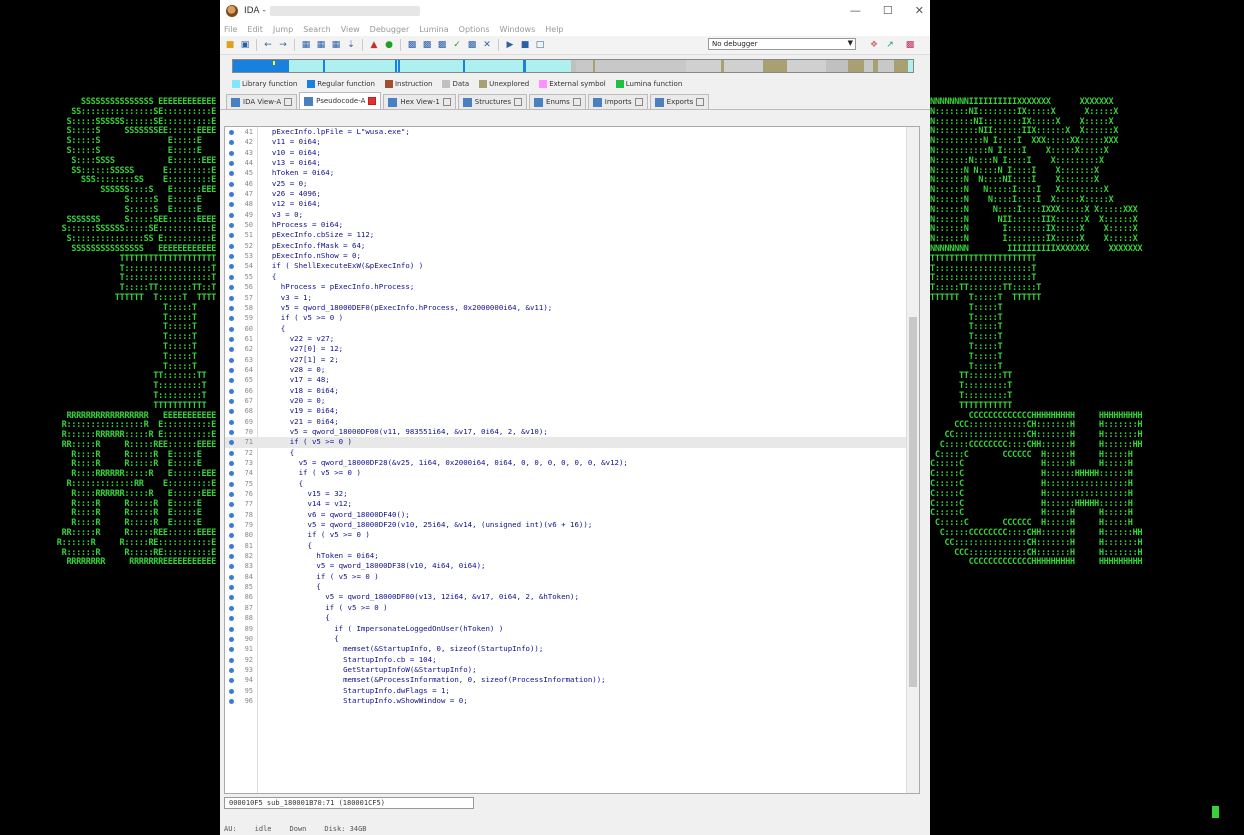 The height and width of the screenshot is (835, 1244). What do you see at coordinates (340, 100) in the screenshot?
I see `tab-pseudocode-a: Pseudocode-A` at bounding box center [340, 100].